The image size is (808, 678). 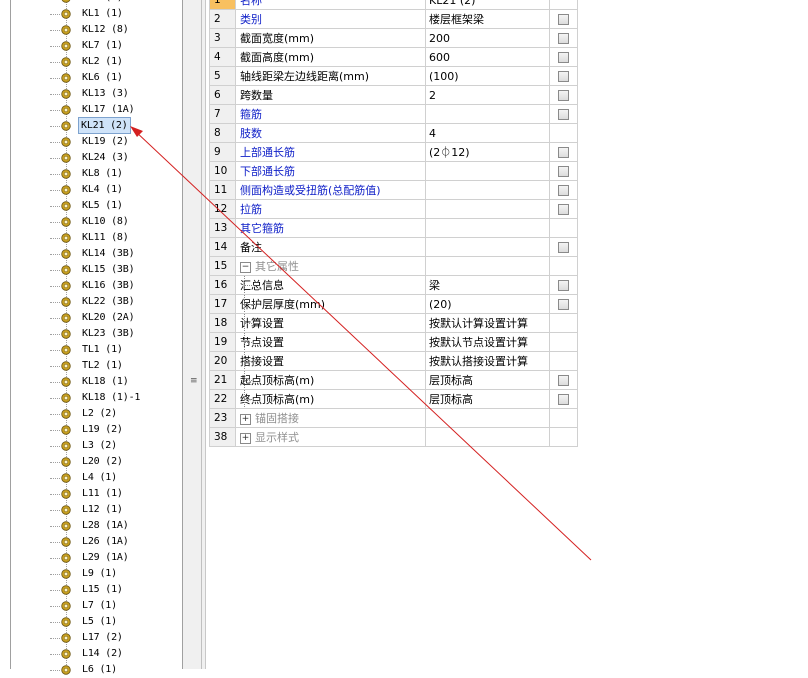 What do you see at coordinates (393, 38) in the screenshot?
I see `property-row: 3 截面宽度(mm) 200` at bounding box center [393, 38].